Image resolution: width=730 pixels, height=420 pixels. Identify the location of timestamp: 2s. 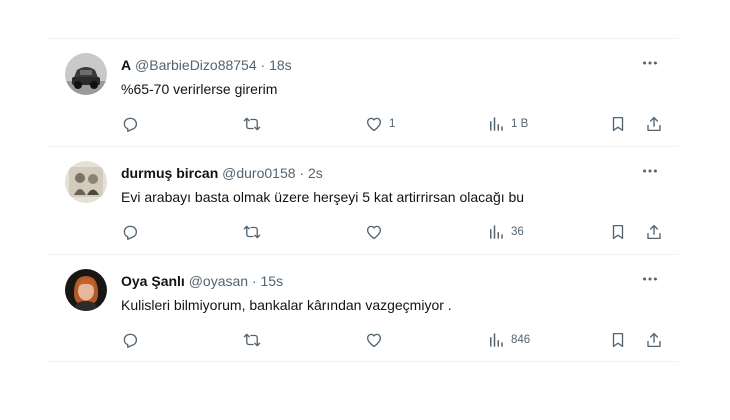
(315, 173).